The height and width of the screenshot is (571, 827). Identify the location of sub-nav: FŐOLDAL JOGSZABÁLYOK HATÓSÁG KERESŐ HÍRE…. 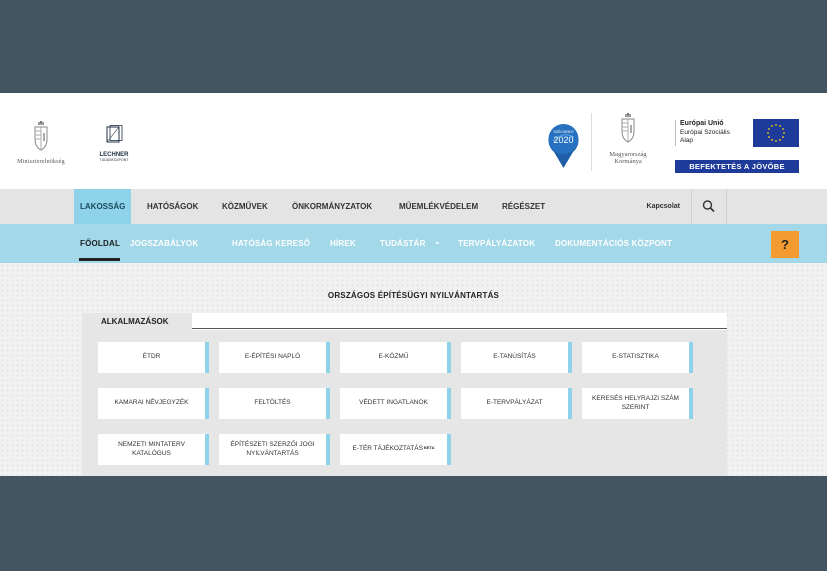
(413, 243).